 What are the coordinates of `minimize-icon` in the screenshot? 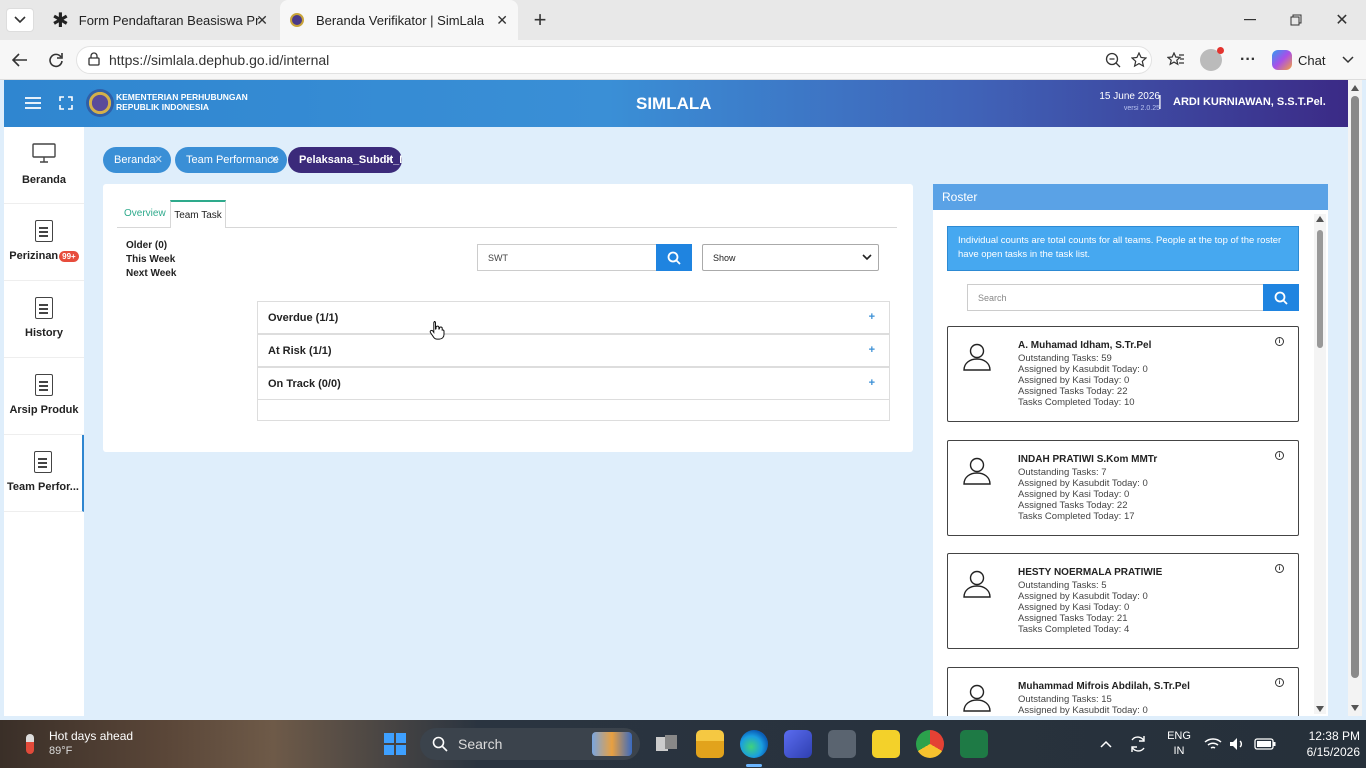 It's located at (1250, 20).